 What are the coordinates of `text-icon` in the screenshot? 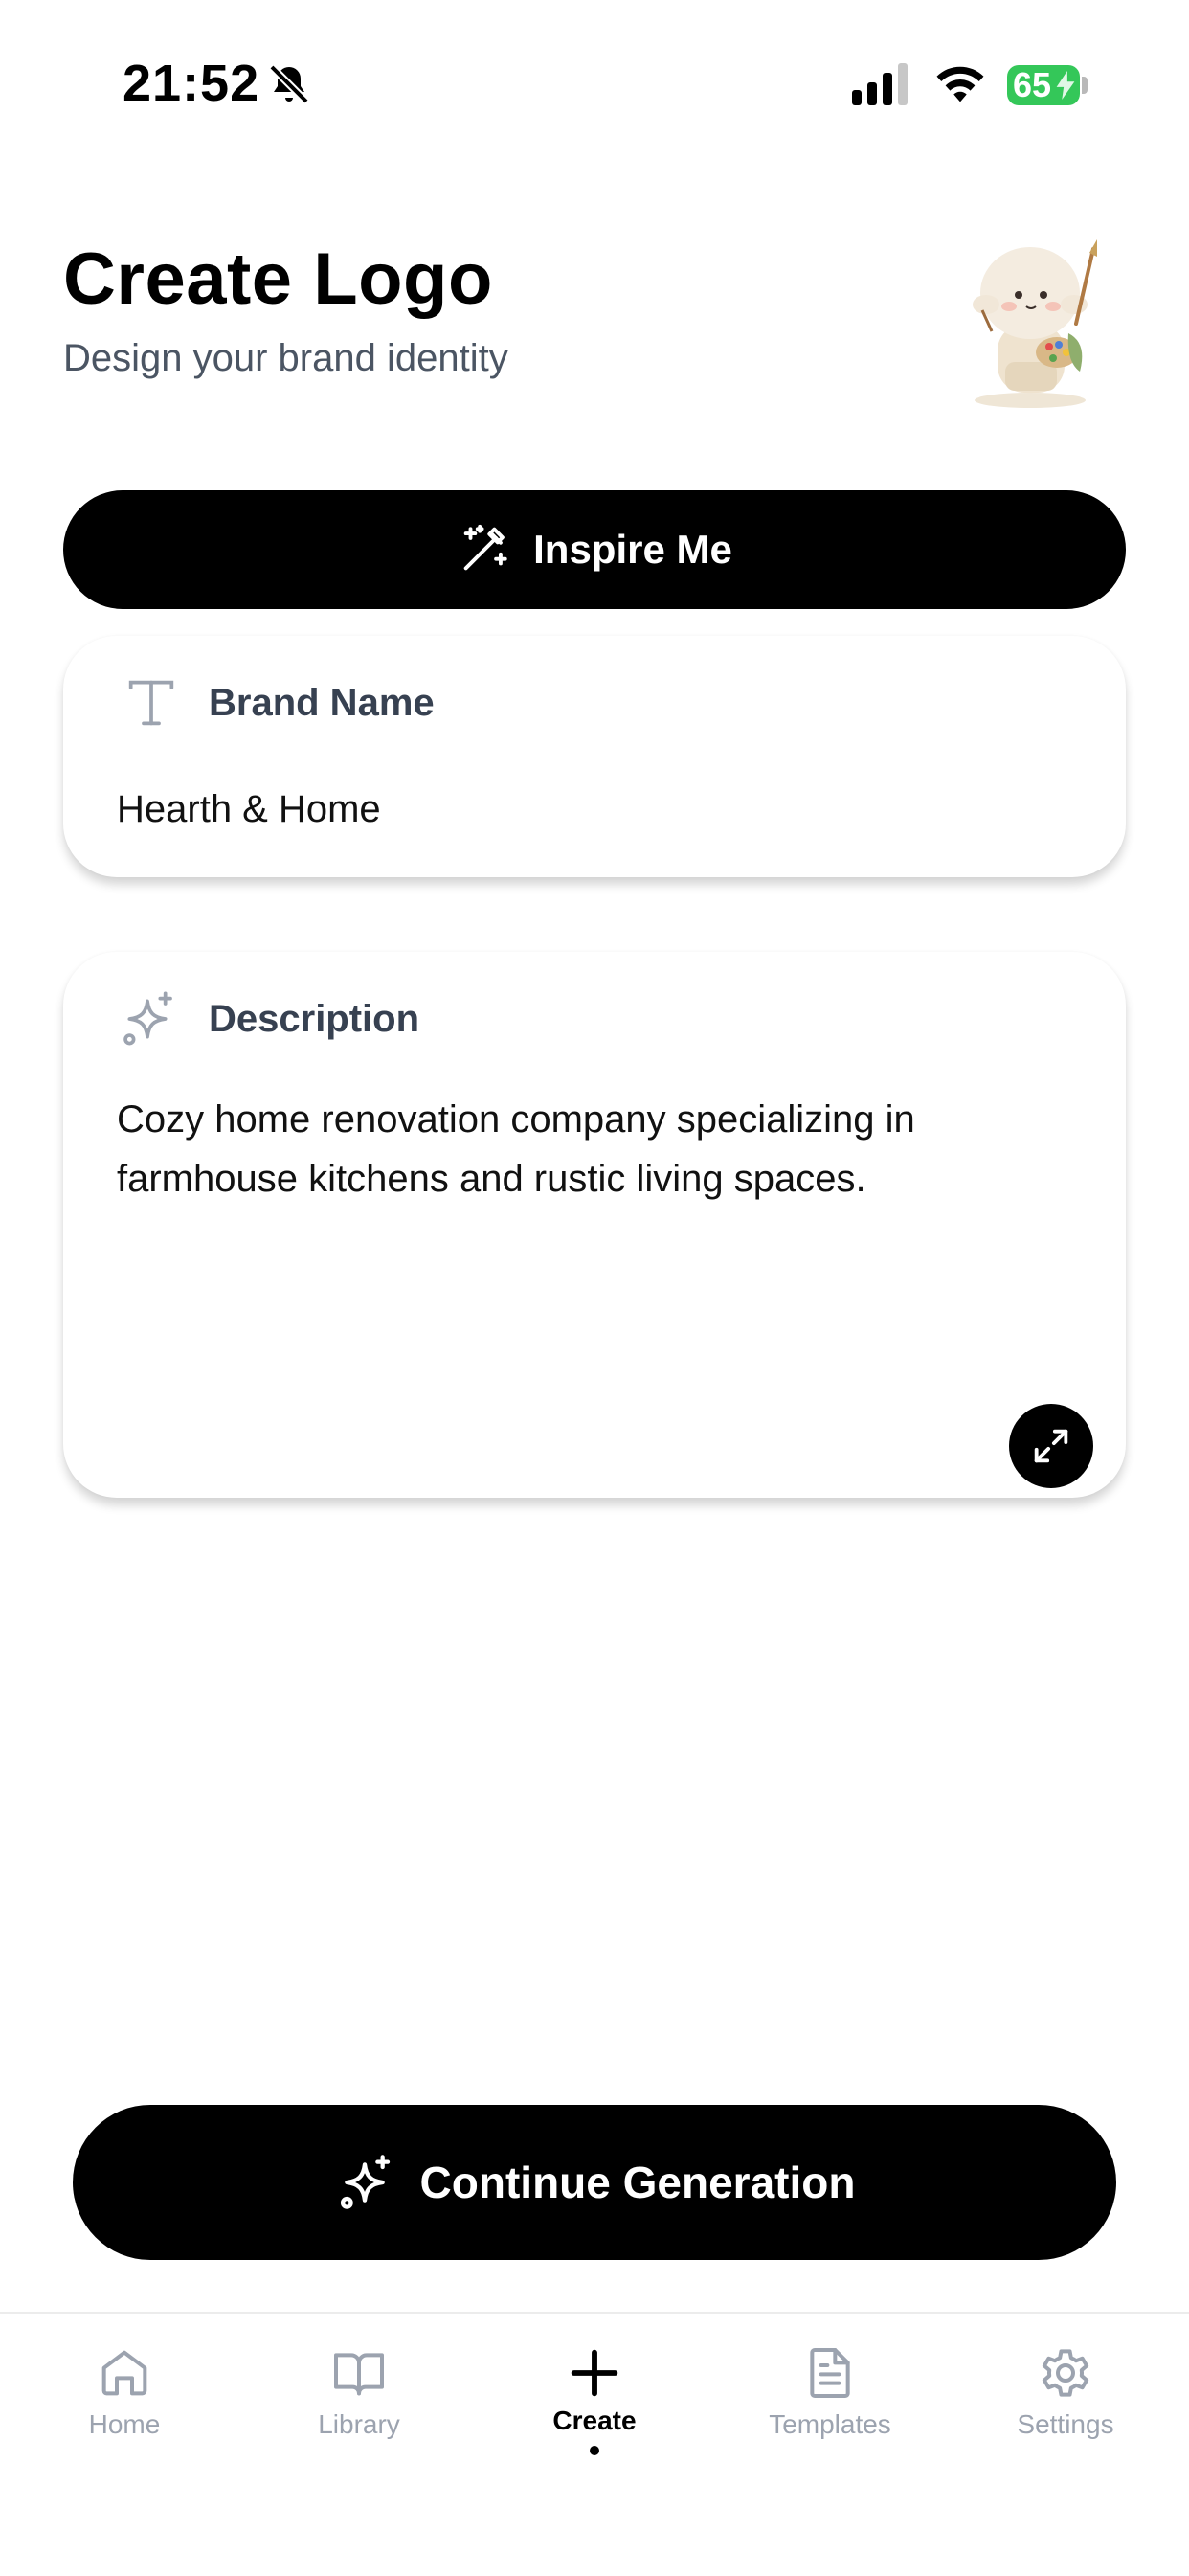 It's located at (151, 703).